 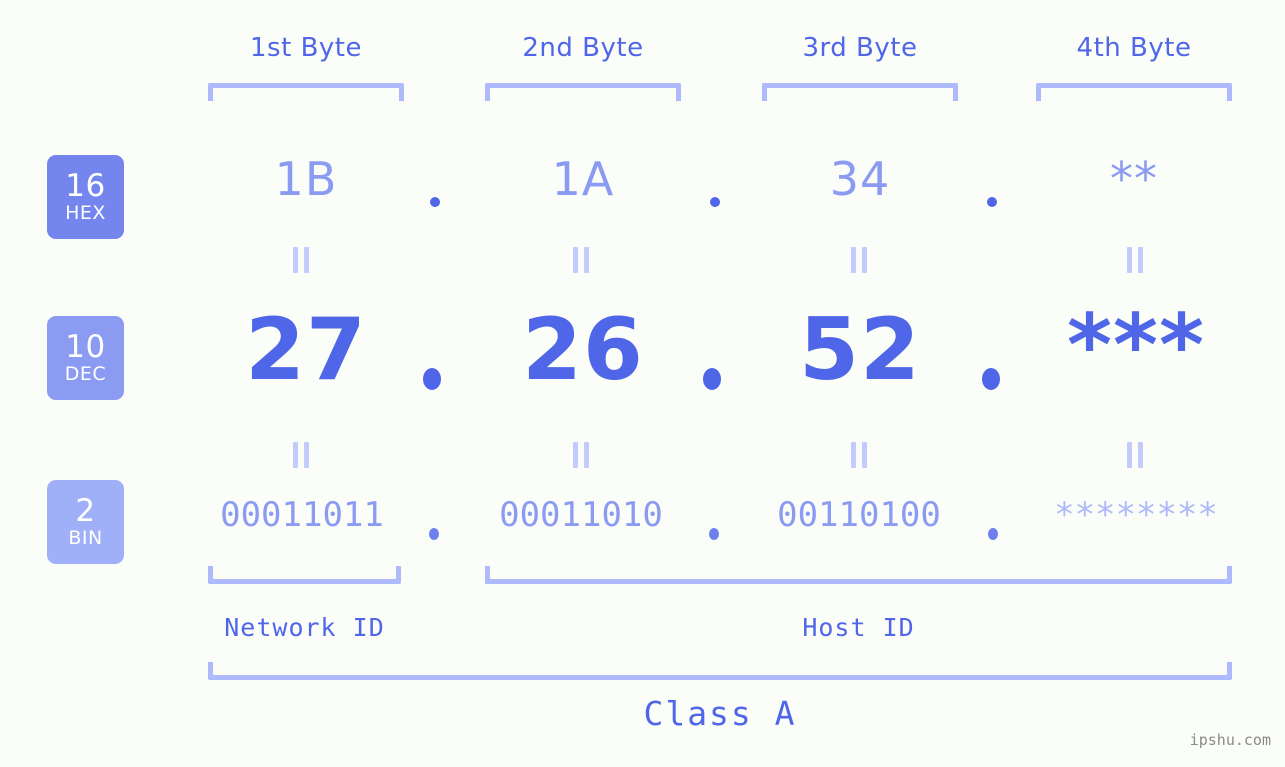 What do you see at coordinates (583, 48) in the screenshot?
I see `byte-header-2: 2nd Byte` at bounding box center [583, 48].